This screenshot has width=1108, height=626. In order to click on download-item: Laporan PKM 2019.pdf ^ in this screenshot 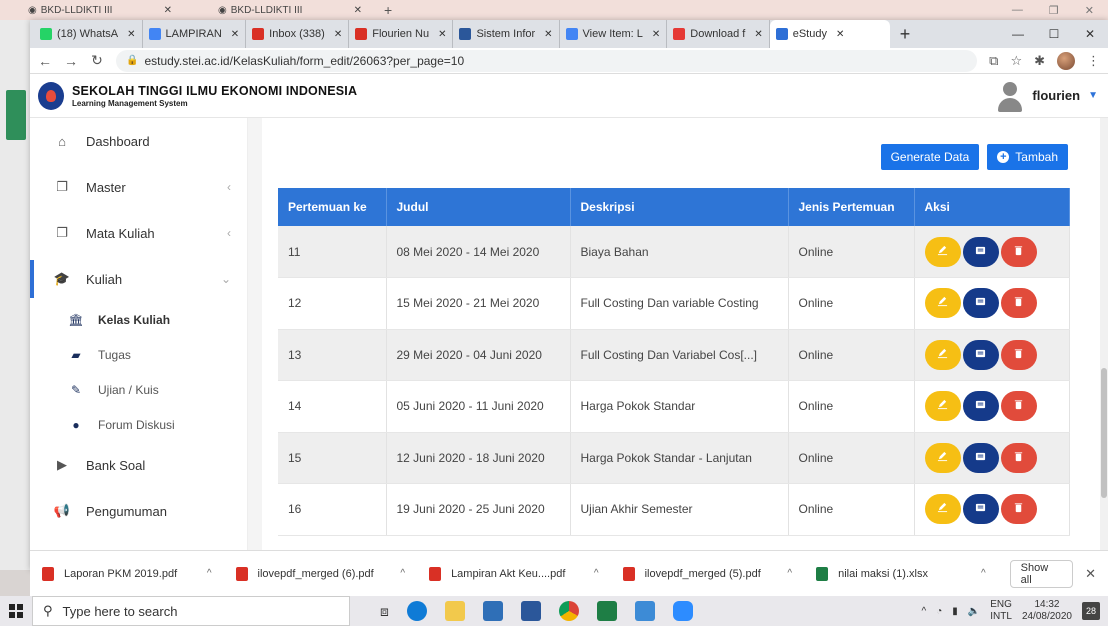, I will do `click(139, 574)`.